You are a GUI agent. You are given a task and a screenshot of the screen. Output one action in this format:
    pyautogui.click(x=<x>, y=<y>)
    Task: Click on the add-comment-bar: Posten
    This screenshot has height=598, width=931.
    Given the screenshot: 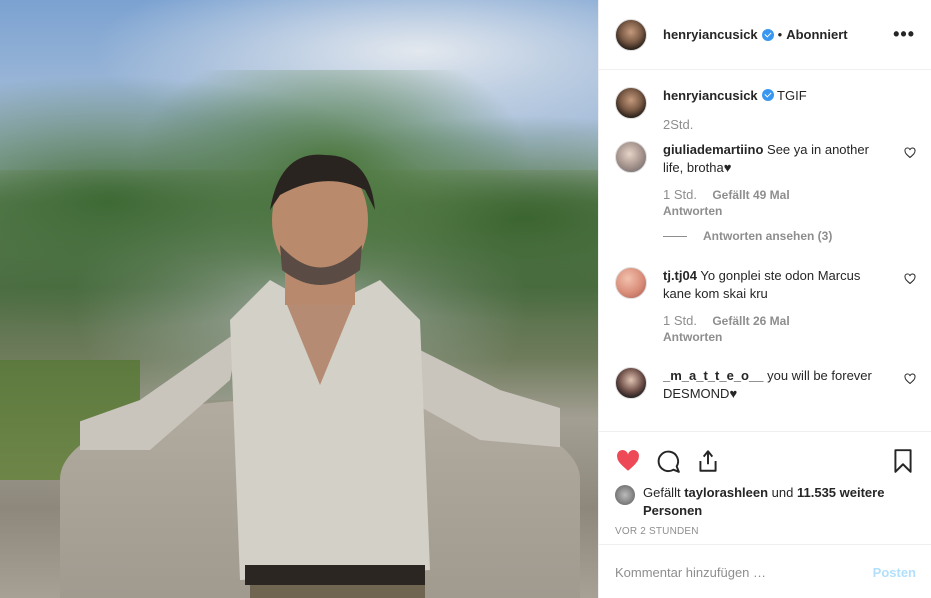 What is the action you would take?
    pyautogui.click(x=765, y=571)
    